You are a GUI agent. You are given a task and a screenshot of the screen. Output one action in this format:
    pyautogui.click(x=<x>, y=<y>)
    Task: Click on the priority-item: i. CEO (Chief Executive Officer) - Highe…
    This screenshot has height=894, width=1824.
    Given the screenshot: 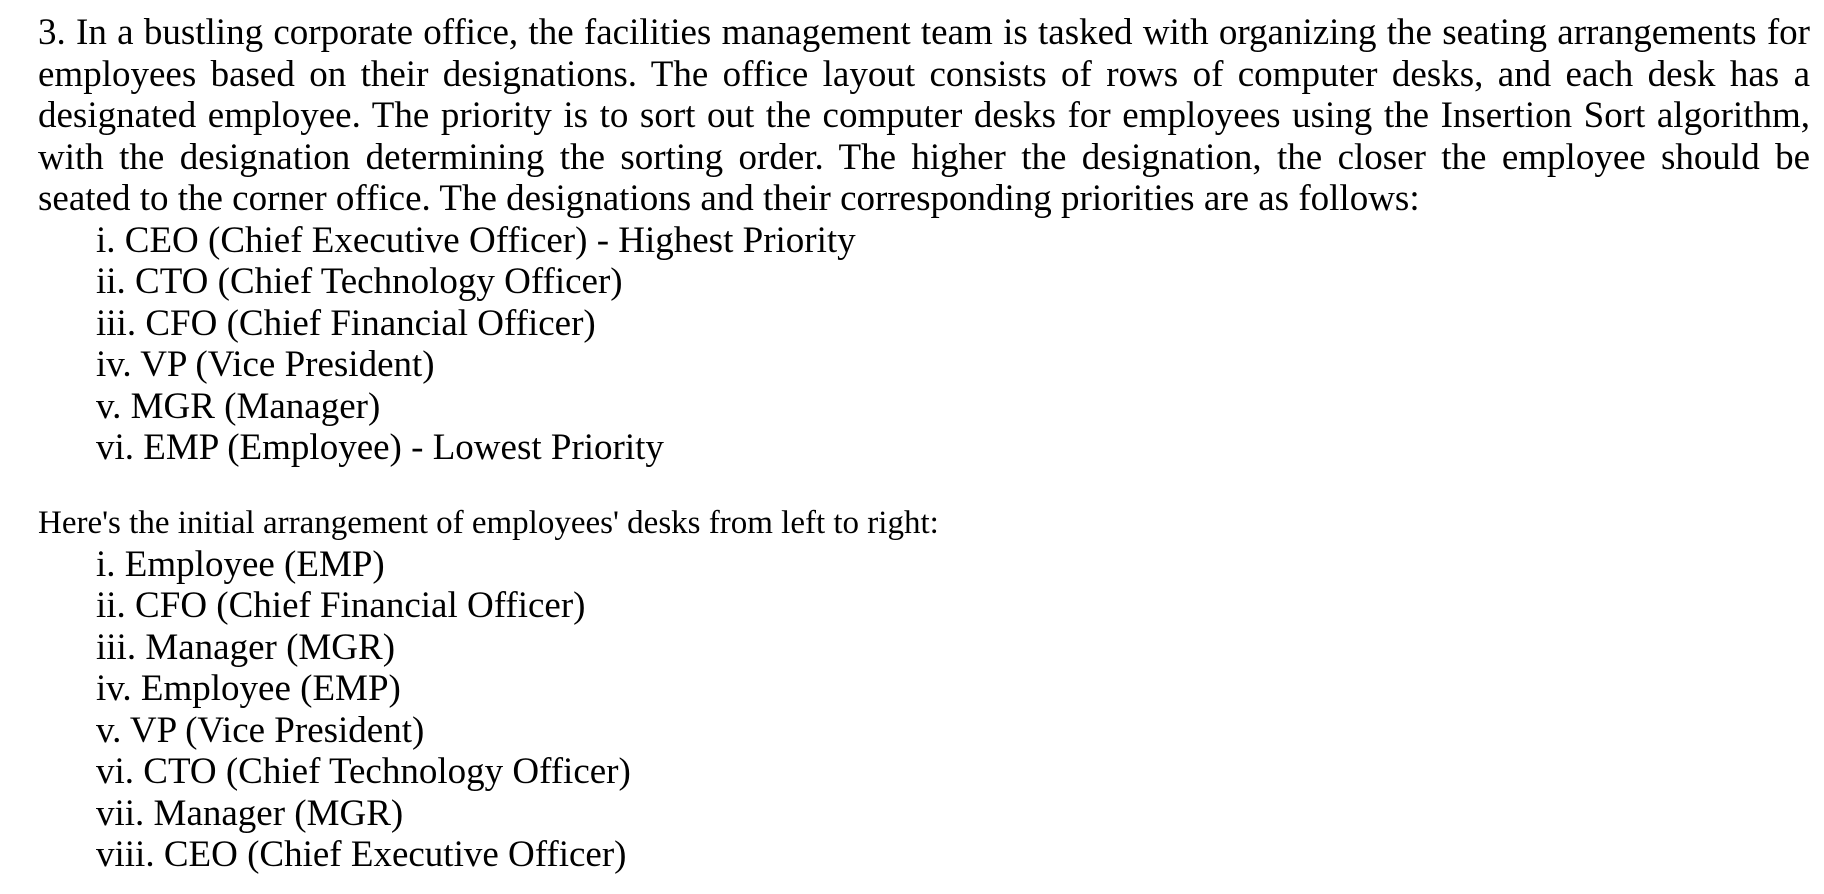 What is the action you would take?
    pyautogui.click(x=476, y=240)
    